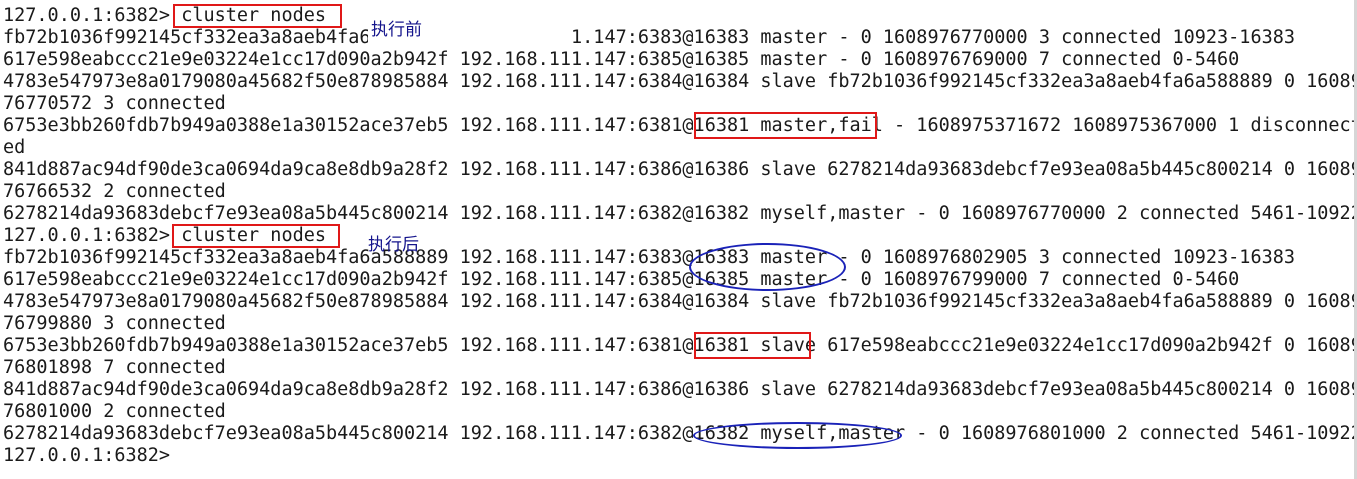  What do you see at coordinates (752, 345) in the screenshot?
I see `highlight-box-slave` at bounding box center [752, 345].